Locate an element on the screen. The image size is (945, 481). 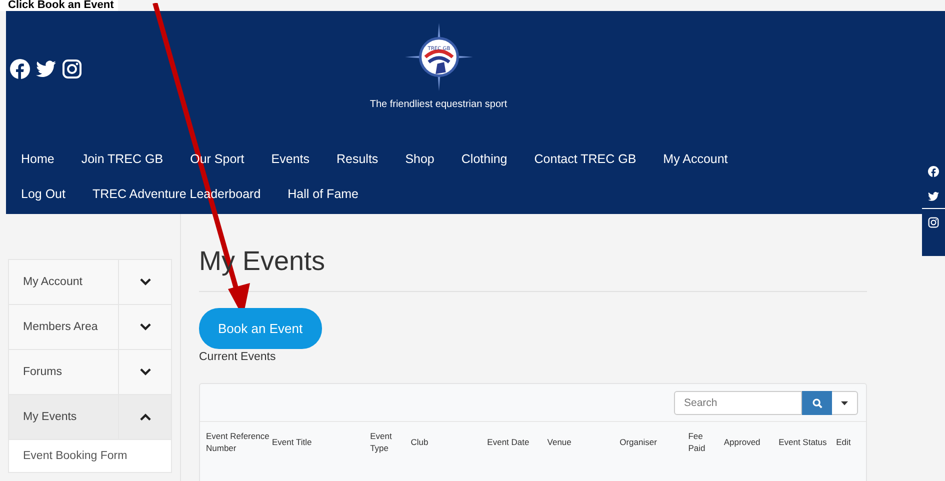
nav-link: Clothing is located at coordinates (484, 159).